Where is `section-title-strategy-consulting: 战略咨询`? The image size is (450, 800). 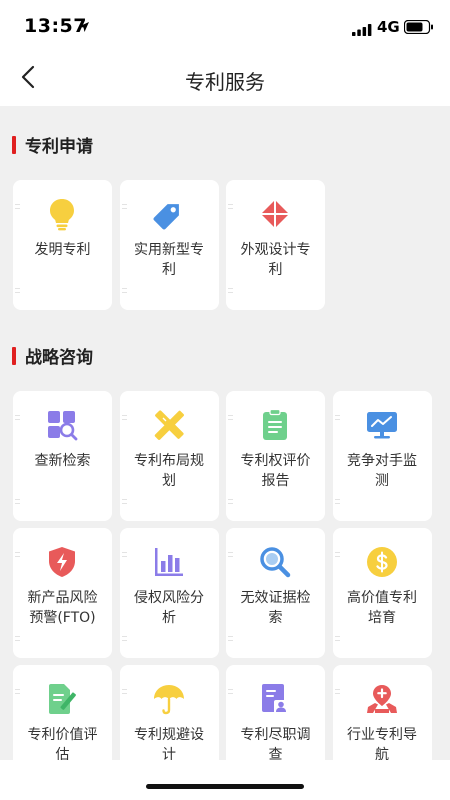 section-title-strategy-consulting: 战略咨询 is located at coordinates (52, 355).